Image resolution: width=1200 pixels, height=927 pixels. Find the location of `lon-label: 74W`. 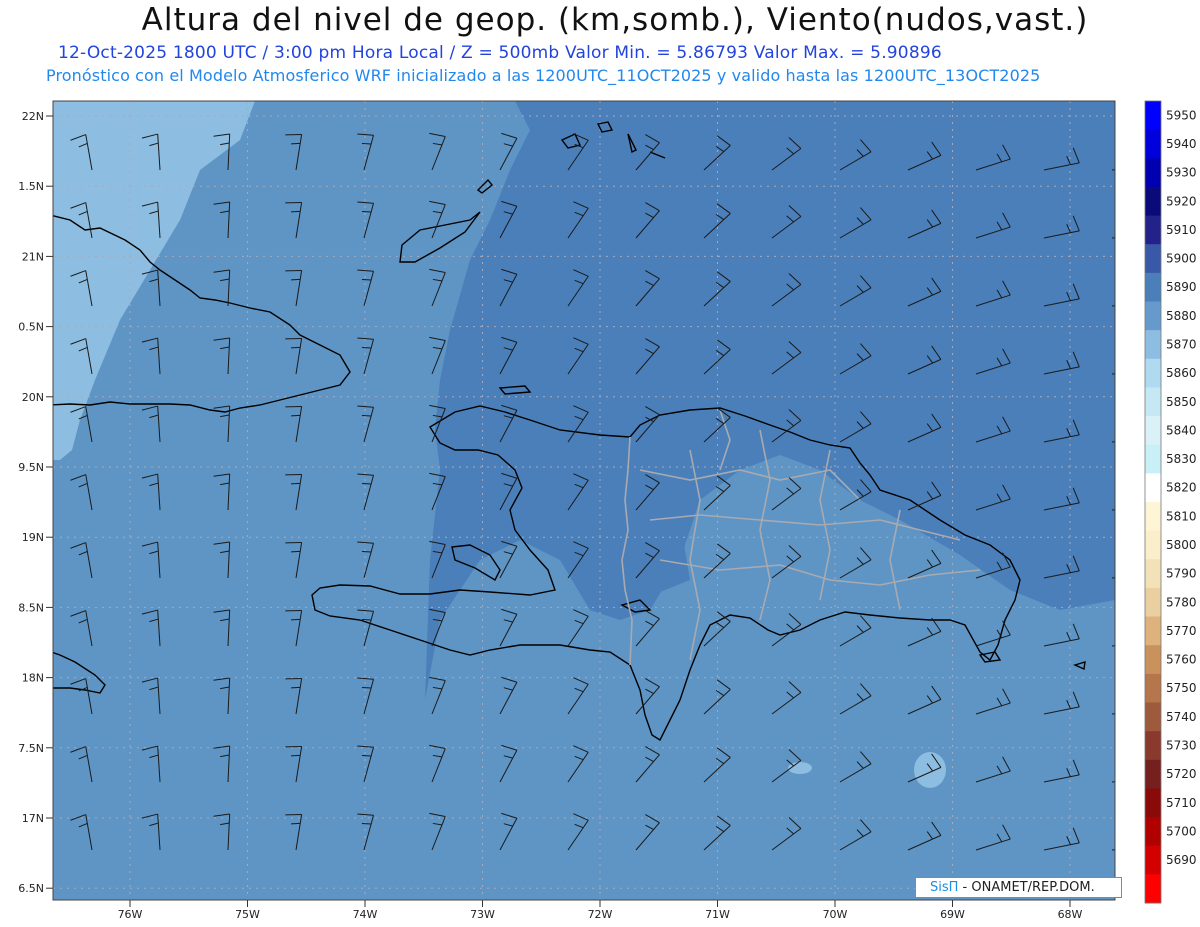

lon-label: 74W is located at coordinates (365, 914).